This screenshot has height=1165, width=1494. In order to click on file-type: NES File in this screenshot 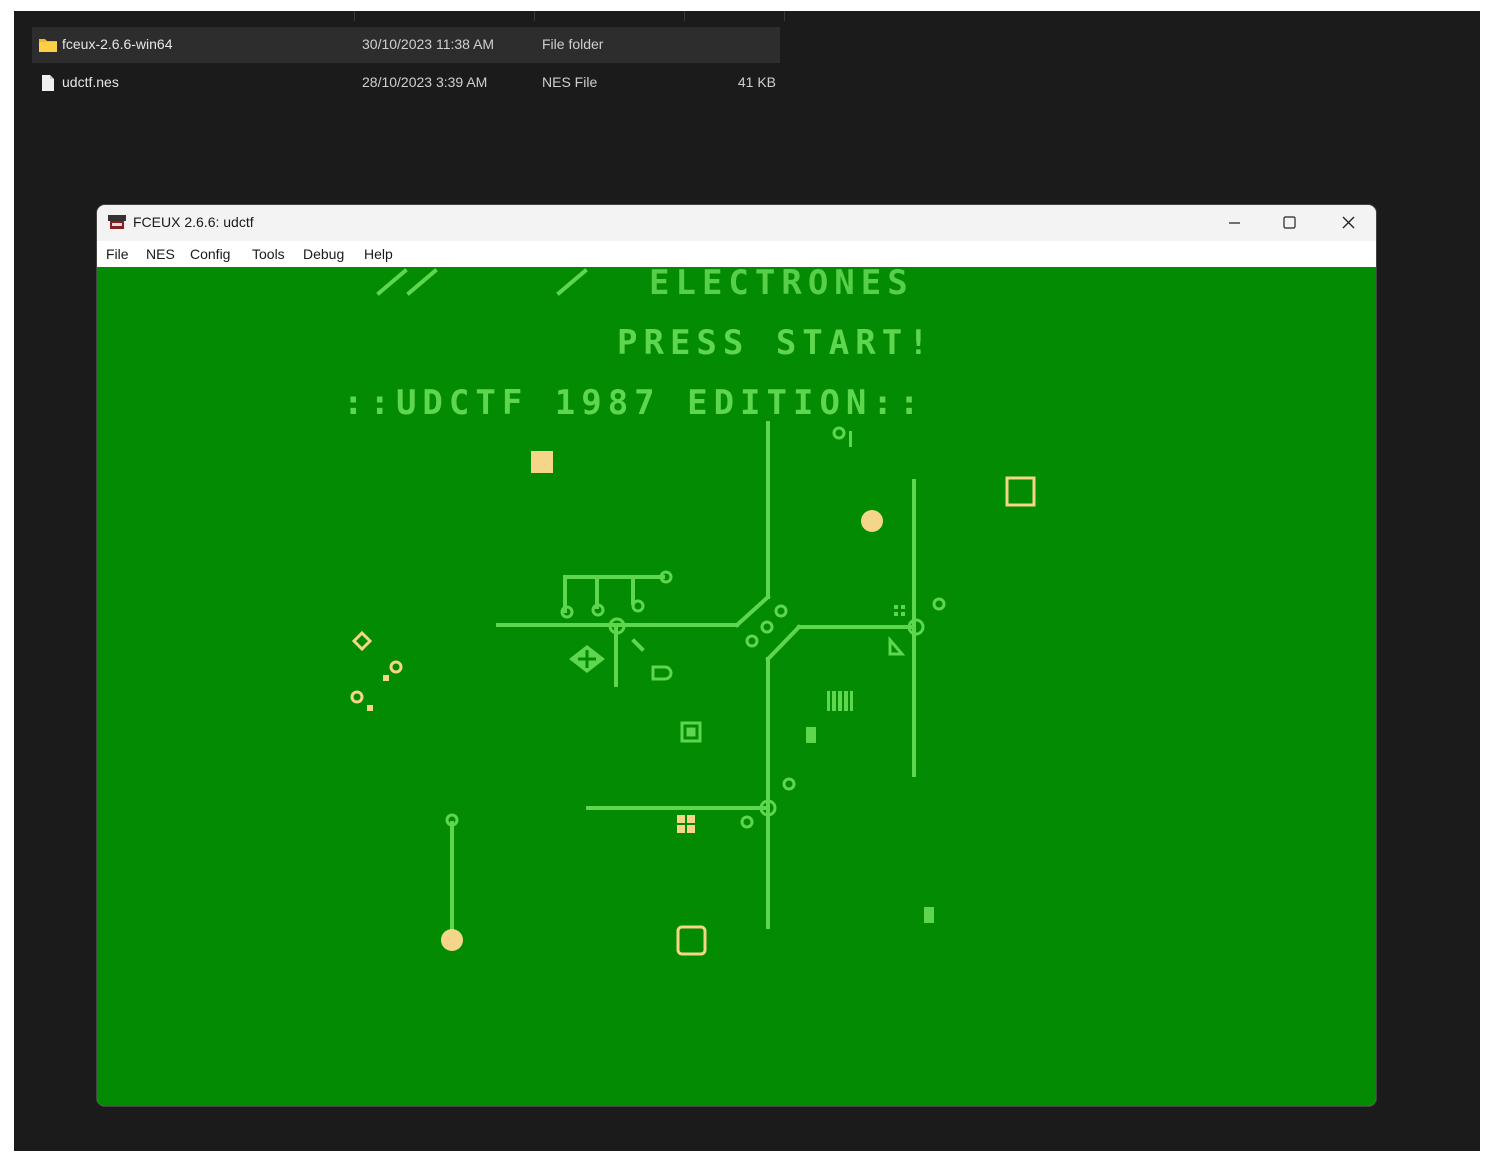, I will do `click(570, 82)`.